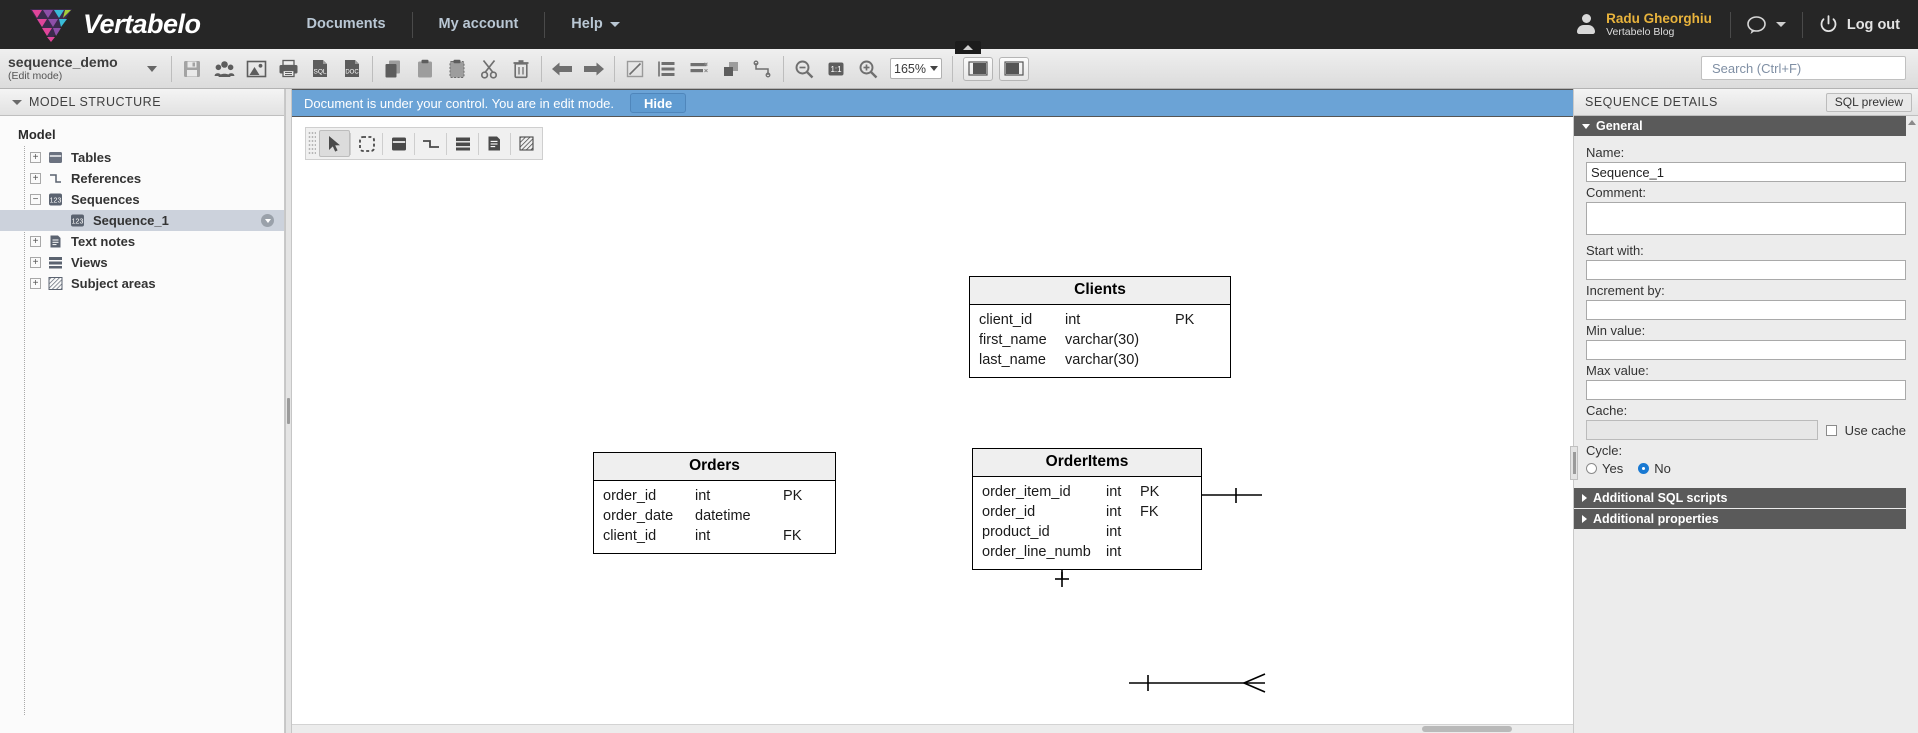  Describe the element at coordinates (763, 69) in the screenshot. I see `reroute-icon` at that location.